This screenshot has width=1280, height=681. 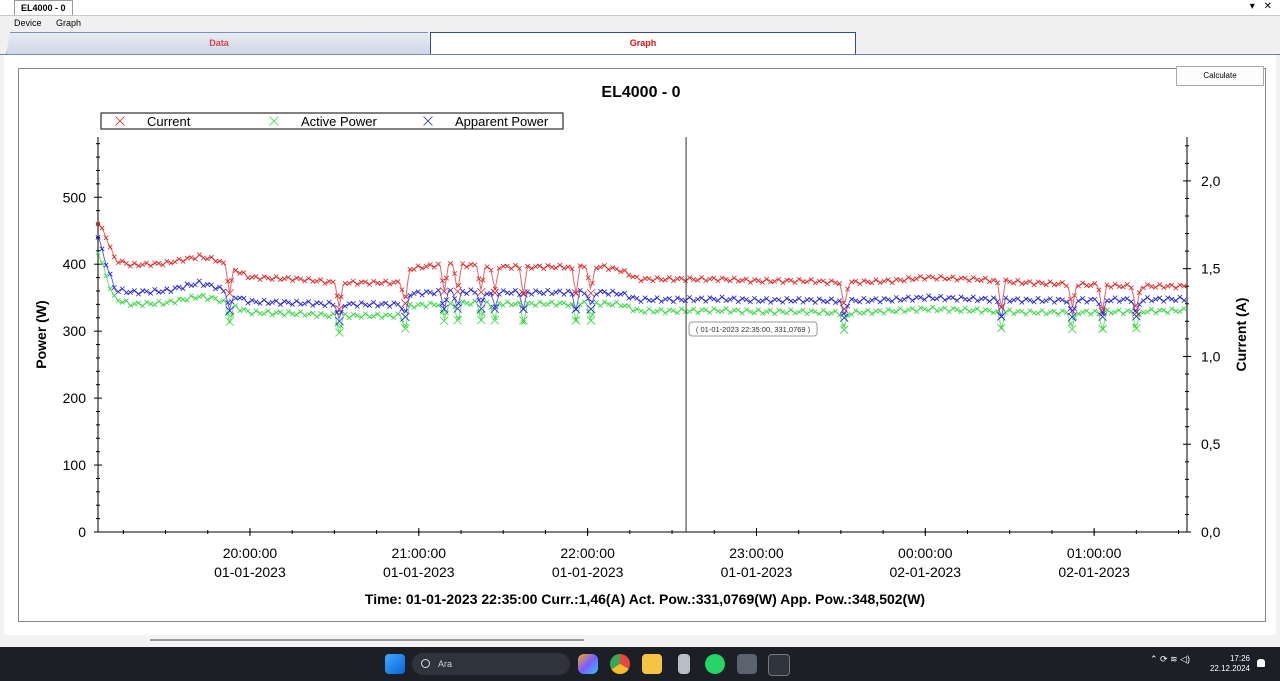 What do you see at coordinates (75, 264) in the screenshot?
I see `y-tick-label: 400` at bounding box center [75, 264].